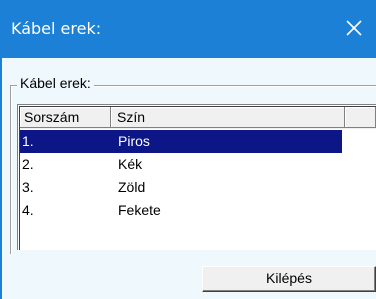 The height and width of the screenshot is (299, 376). What do you see at coordinates (28, 164) in the screenshot?
I see `row-number: 2.` at bounding box center [28, 164].